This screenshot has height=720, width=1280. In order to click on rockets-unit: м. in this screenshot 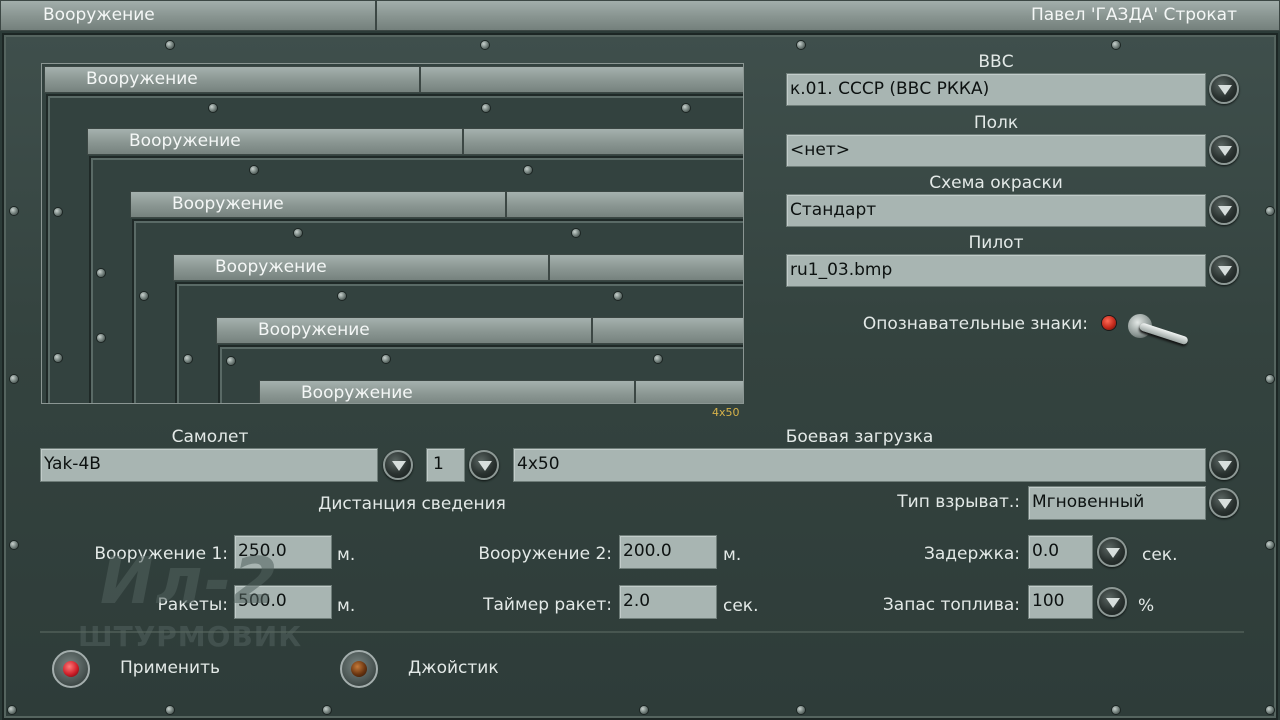, I will do `click(346, 606)`.